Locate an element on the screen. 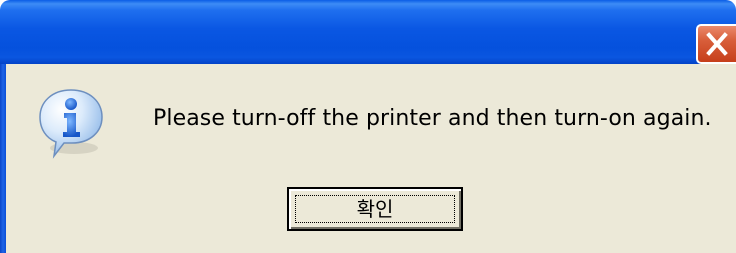  ok-button: 확인 is located at coordinates (375, 209).